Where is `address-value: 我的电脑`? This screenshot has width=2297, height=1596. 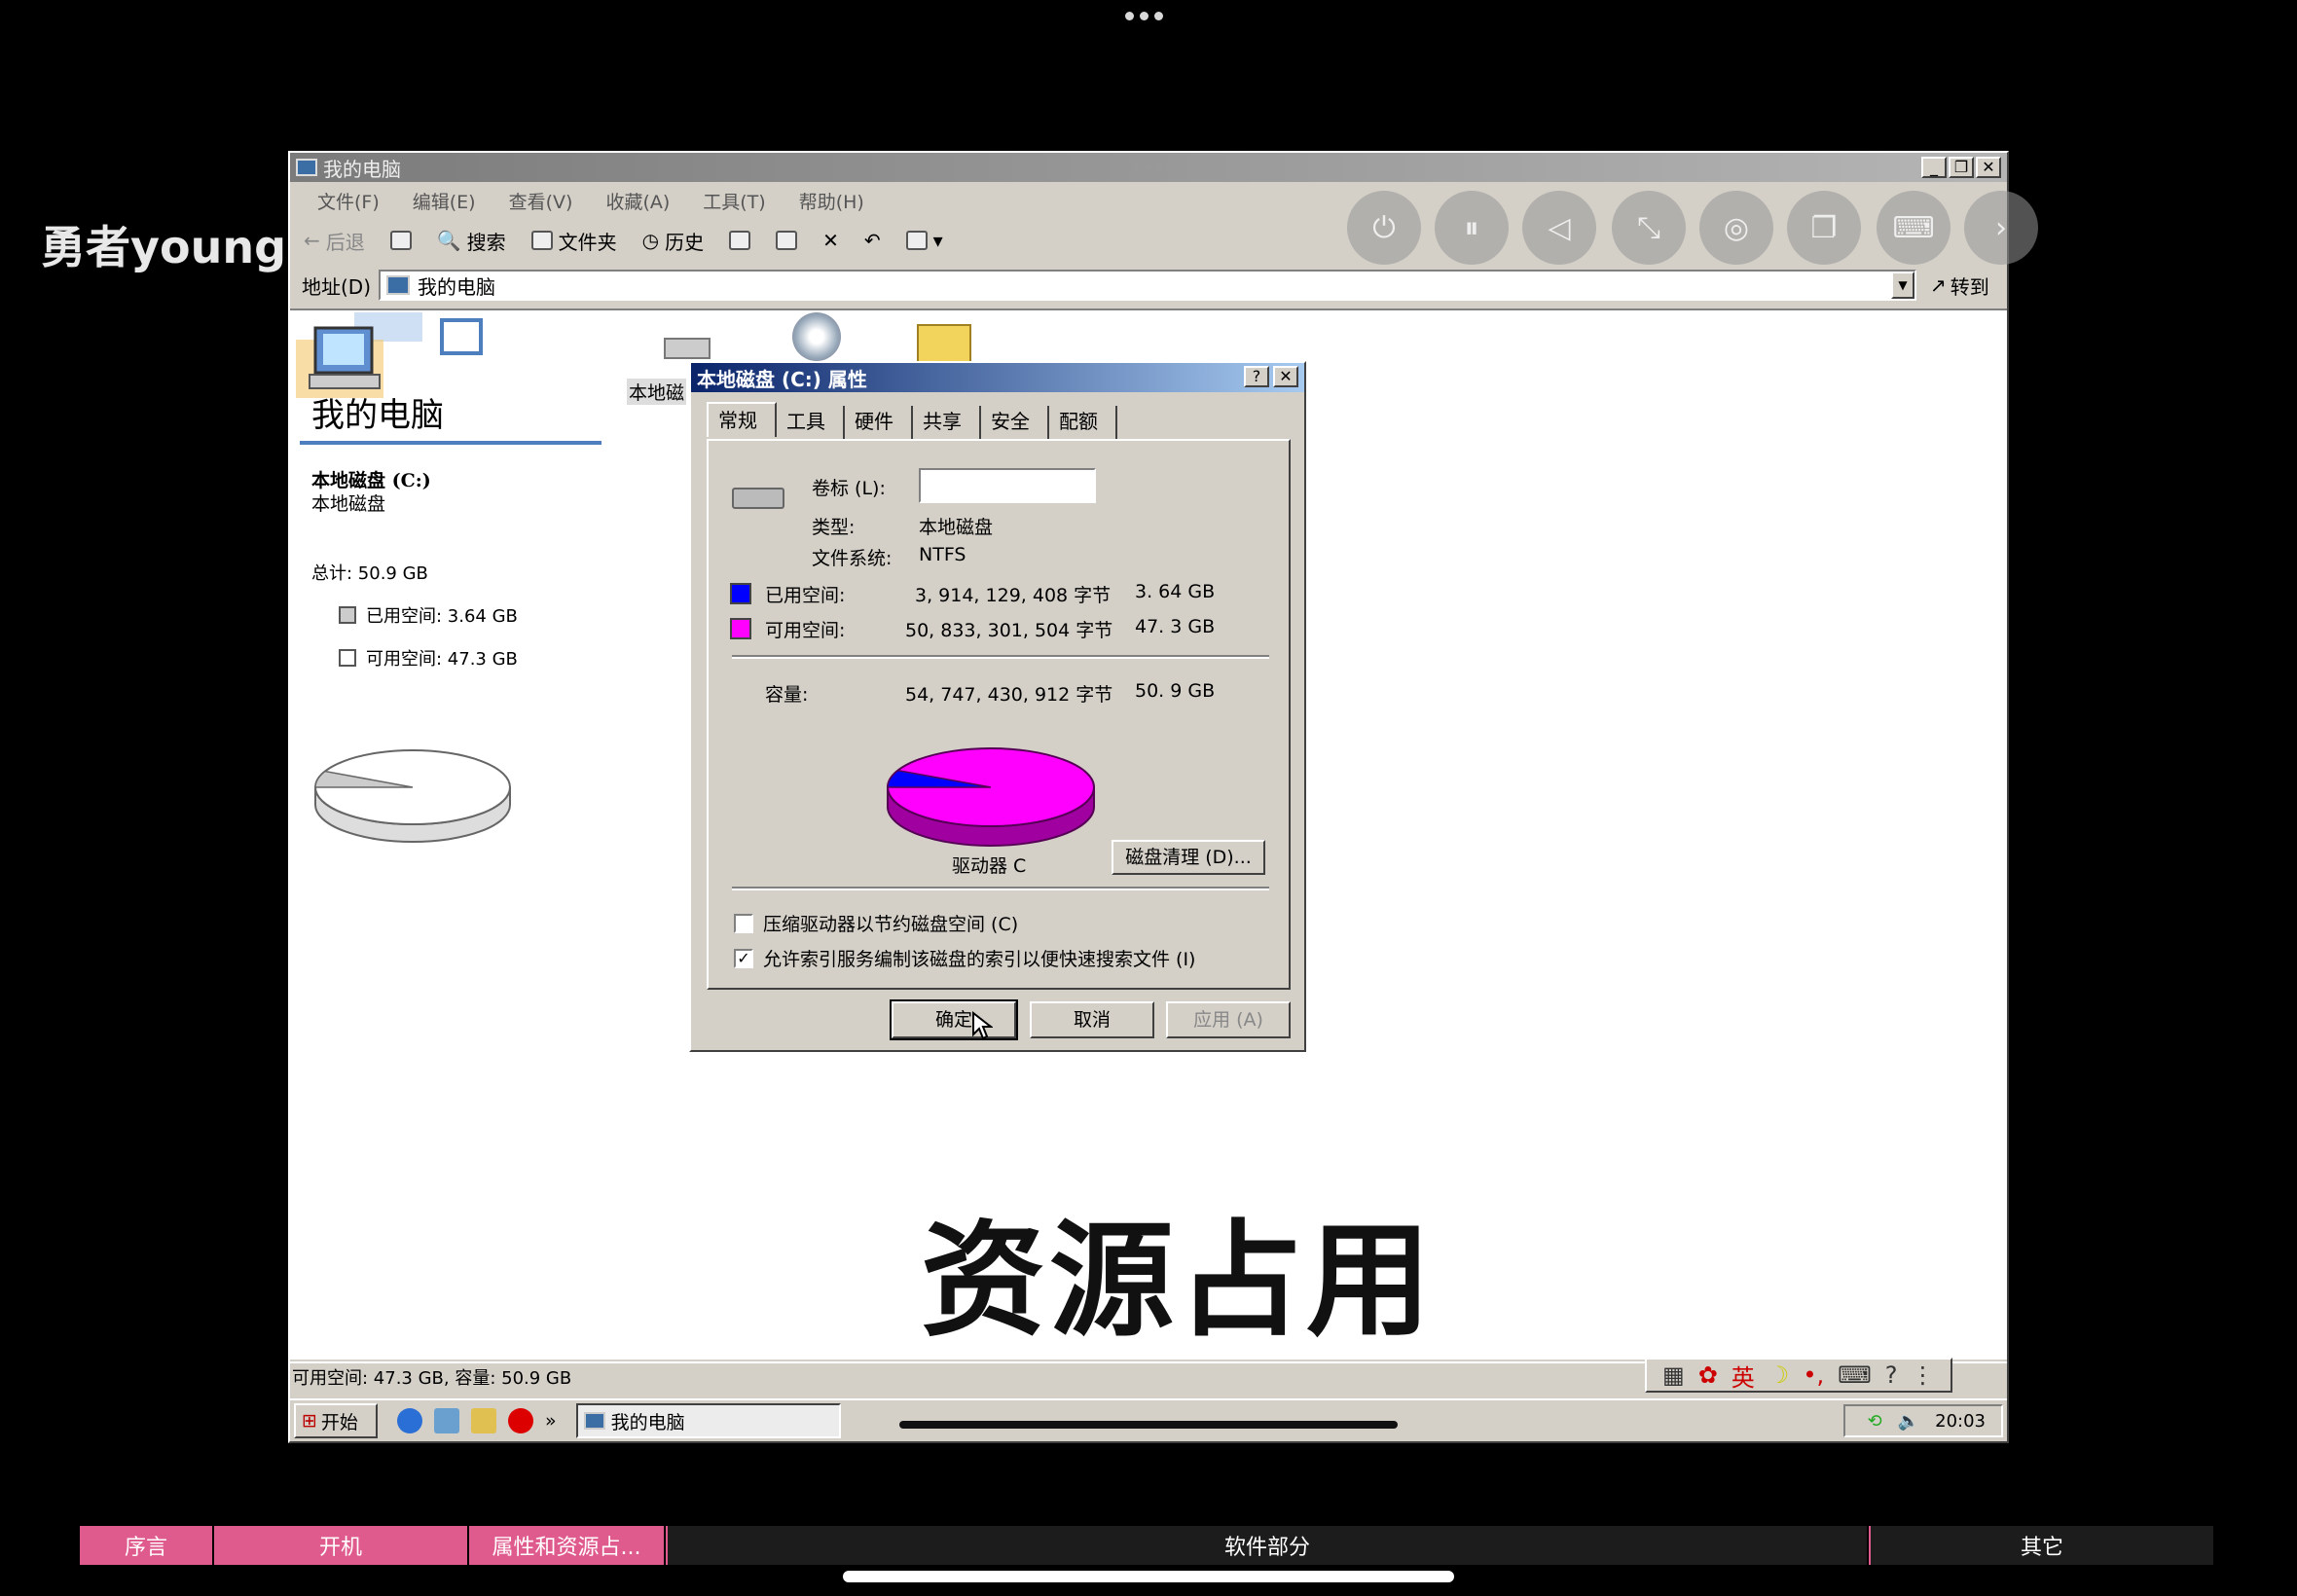
address-value: 我的电脑 is located at coordinates (457, 286).